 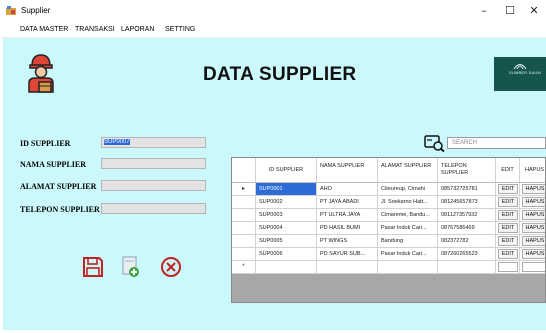 What do you see at coordinates (408, 189) in the screenshot?
I see `cell-address: Citeureup, Cimahi` at bounding box center [408, 189].